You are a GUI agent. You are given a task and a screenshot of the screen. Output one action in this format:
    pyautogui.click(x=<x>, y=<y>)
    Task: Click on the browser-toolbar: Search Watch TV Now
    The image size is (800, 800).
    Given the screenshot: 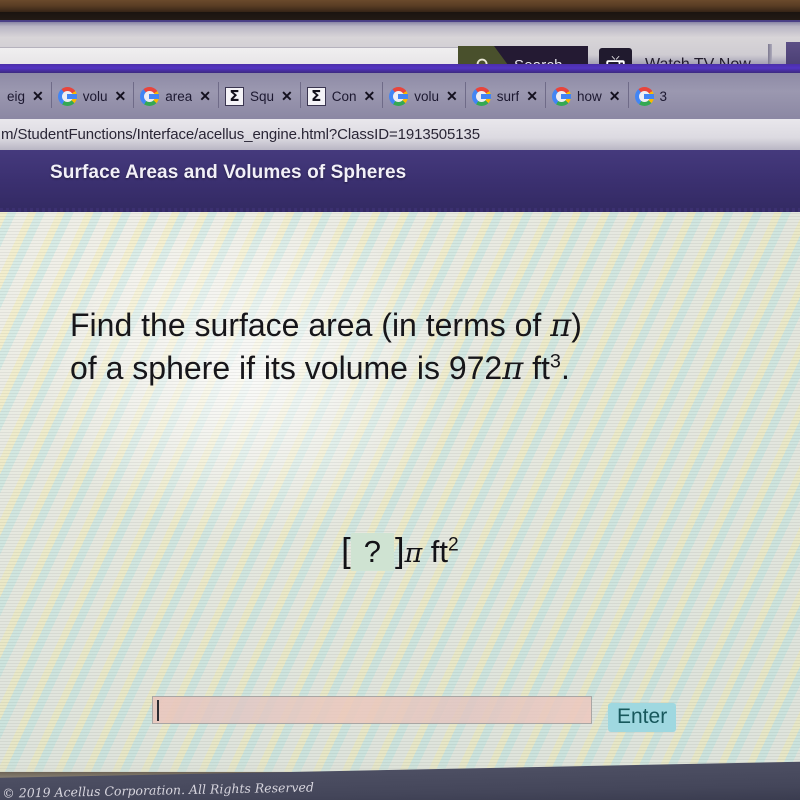 What is the action you would take?
    pyautogui.click(x=400, y=54)
    